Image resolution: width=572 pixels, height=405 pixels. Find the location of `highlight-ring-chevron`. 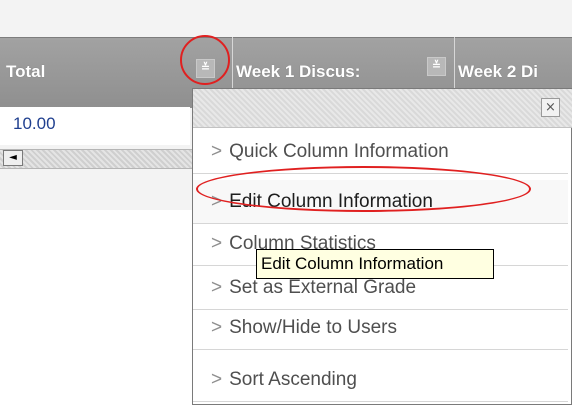

highlight-ring-chevron is located at coordinates (205, 60).